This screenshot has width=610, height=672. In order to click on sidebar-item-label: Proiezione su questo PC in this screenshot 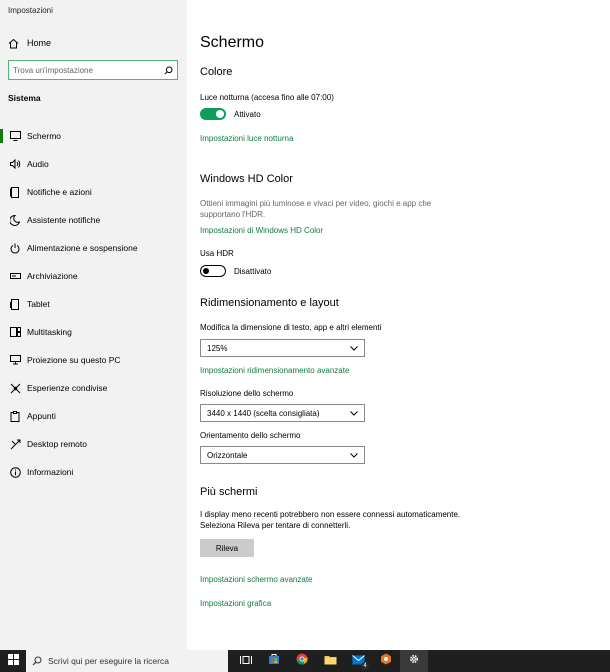, I will do `click(74, 360)`.